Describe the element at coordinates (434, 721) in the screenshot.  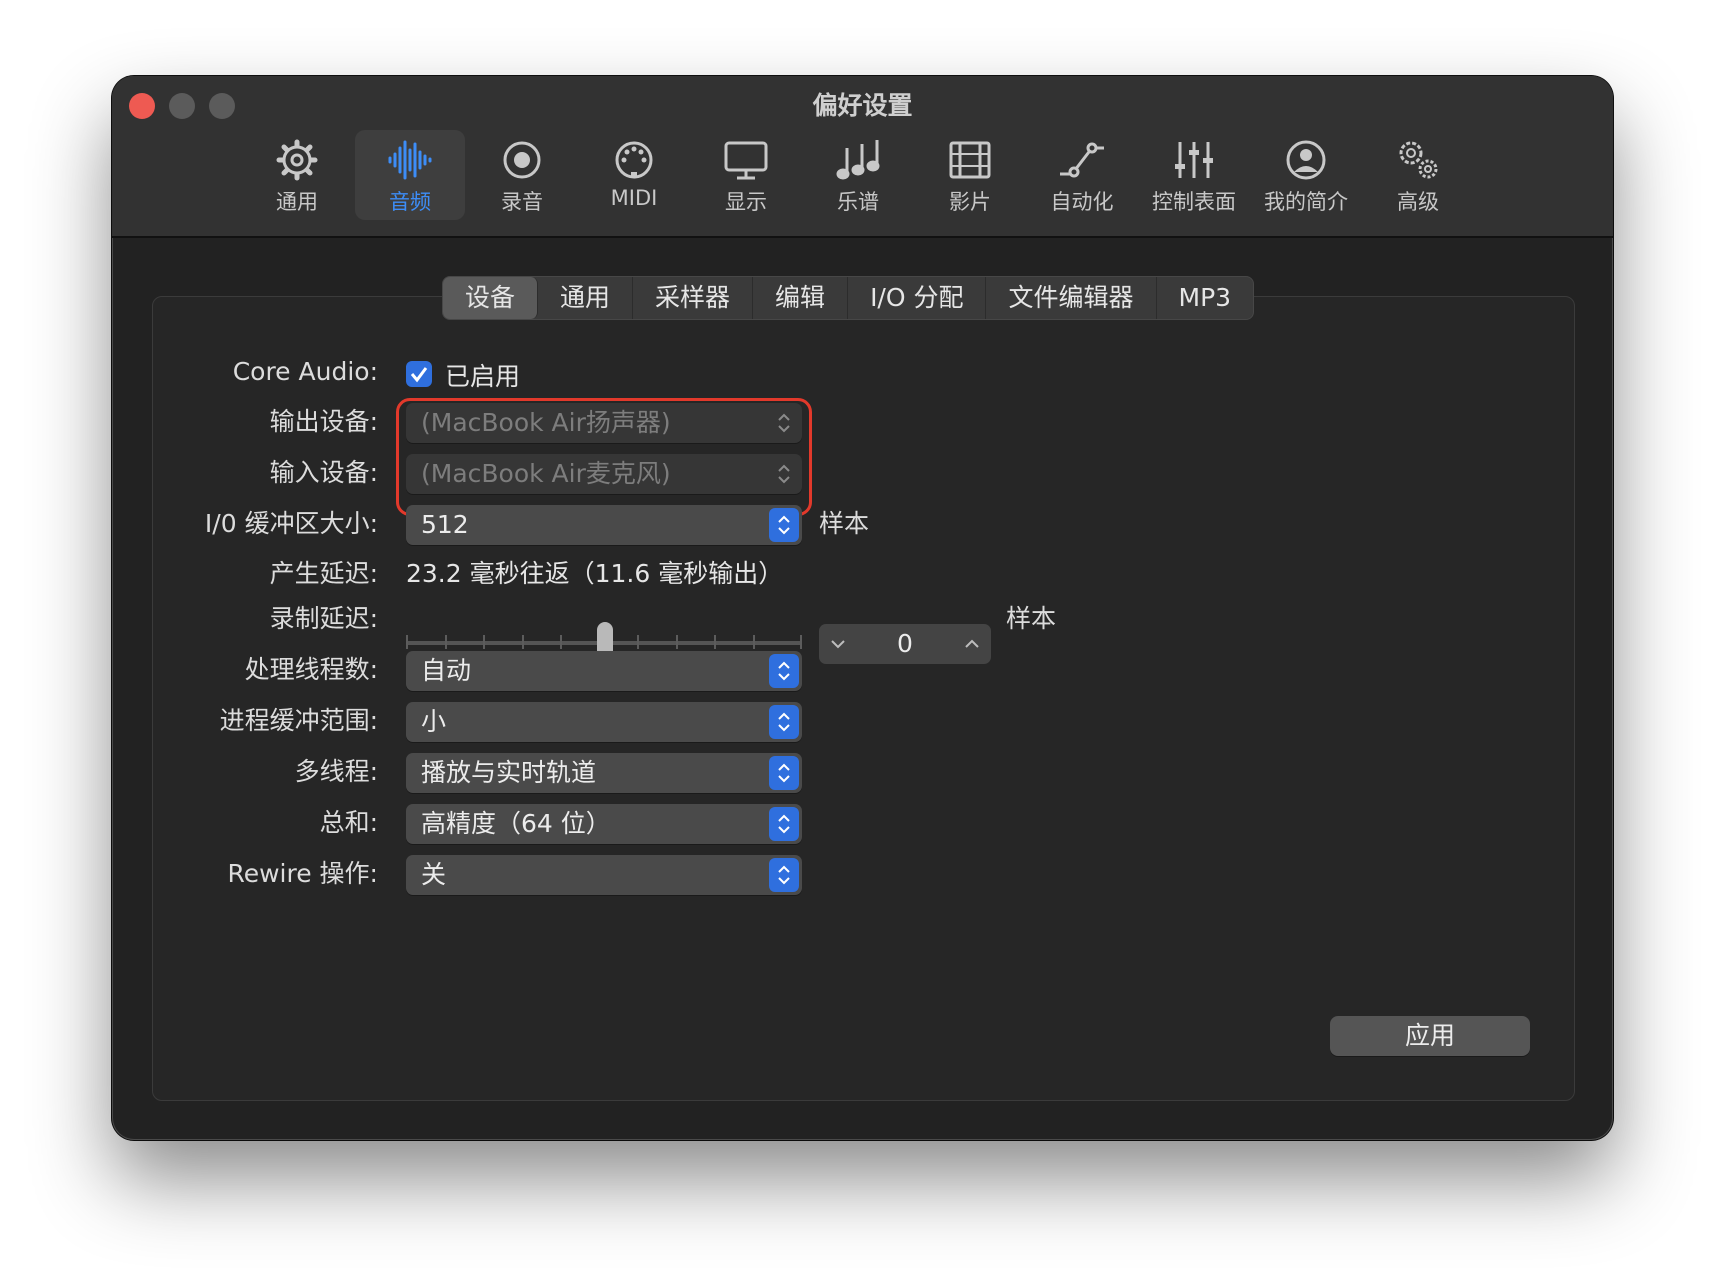
I see `process-buffer-value: 小` at that location.